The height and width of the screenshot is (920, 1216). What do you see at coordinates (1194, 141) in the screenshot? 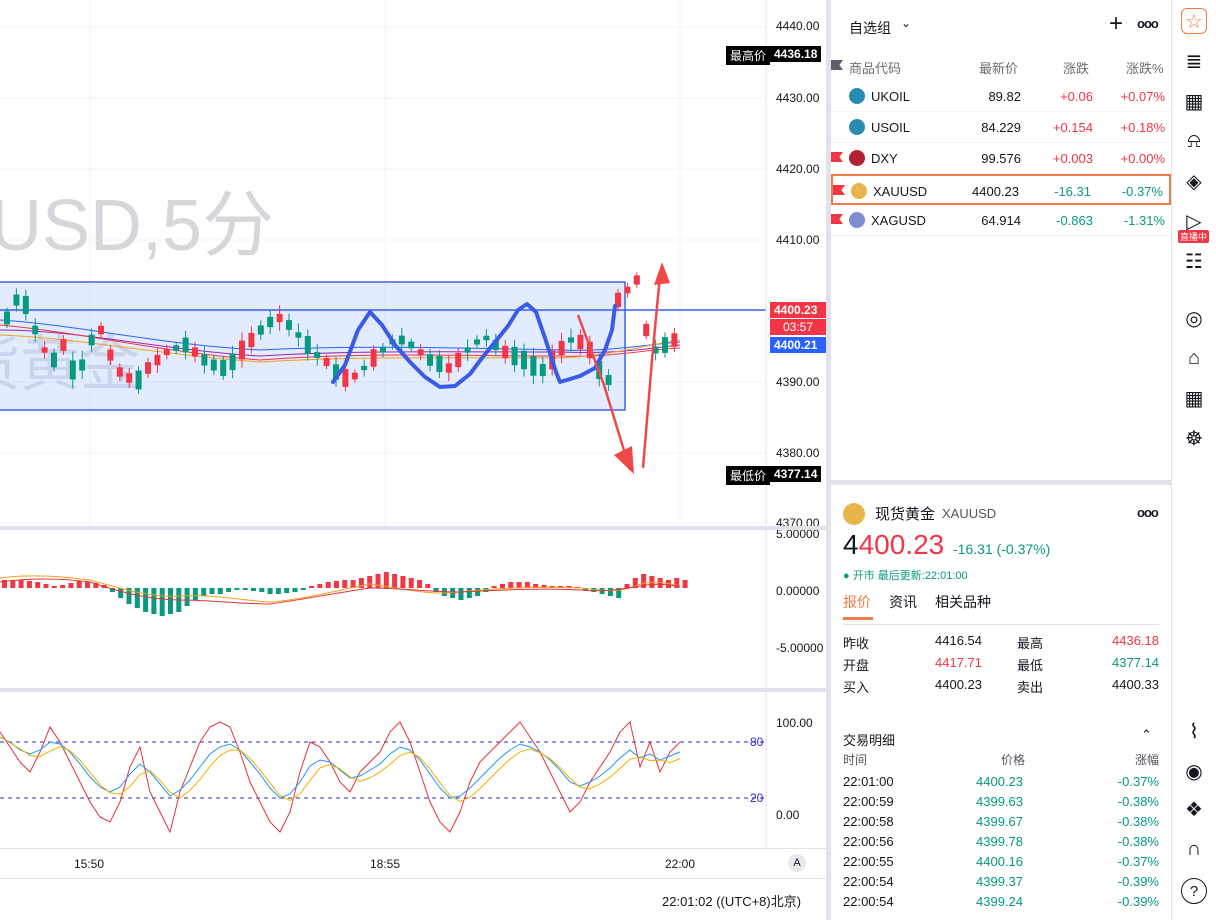
I see `alert-icon: ⍾` at bounding box center [1194, 141].